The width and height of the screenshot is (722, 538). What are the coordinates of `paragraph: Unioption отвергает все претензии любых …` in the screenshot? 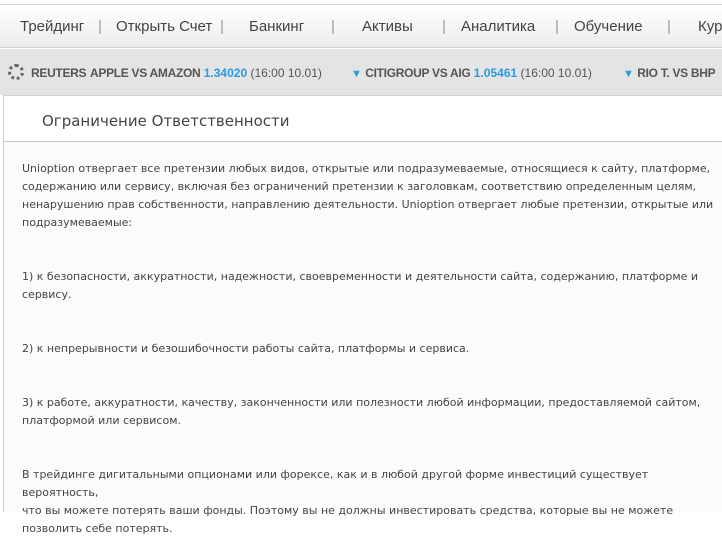 It's located at (372, 196).